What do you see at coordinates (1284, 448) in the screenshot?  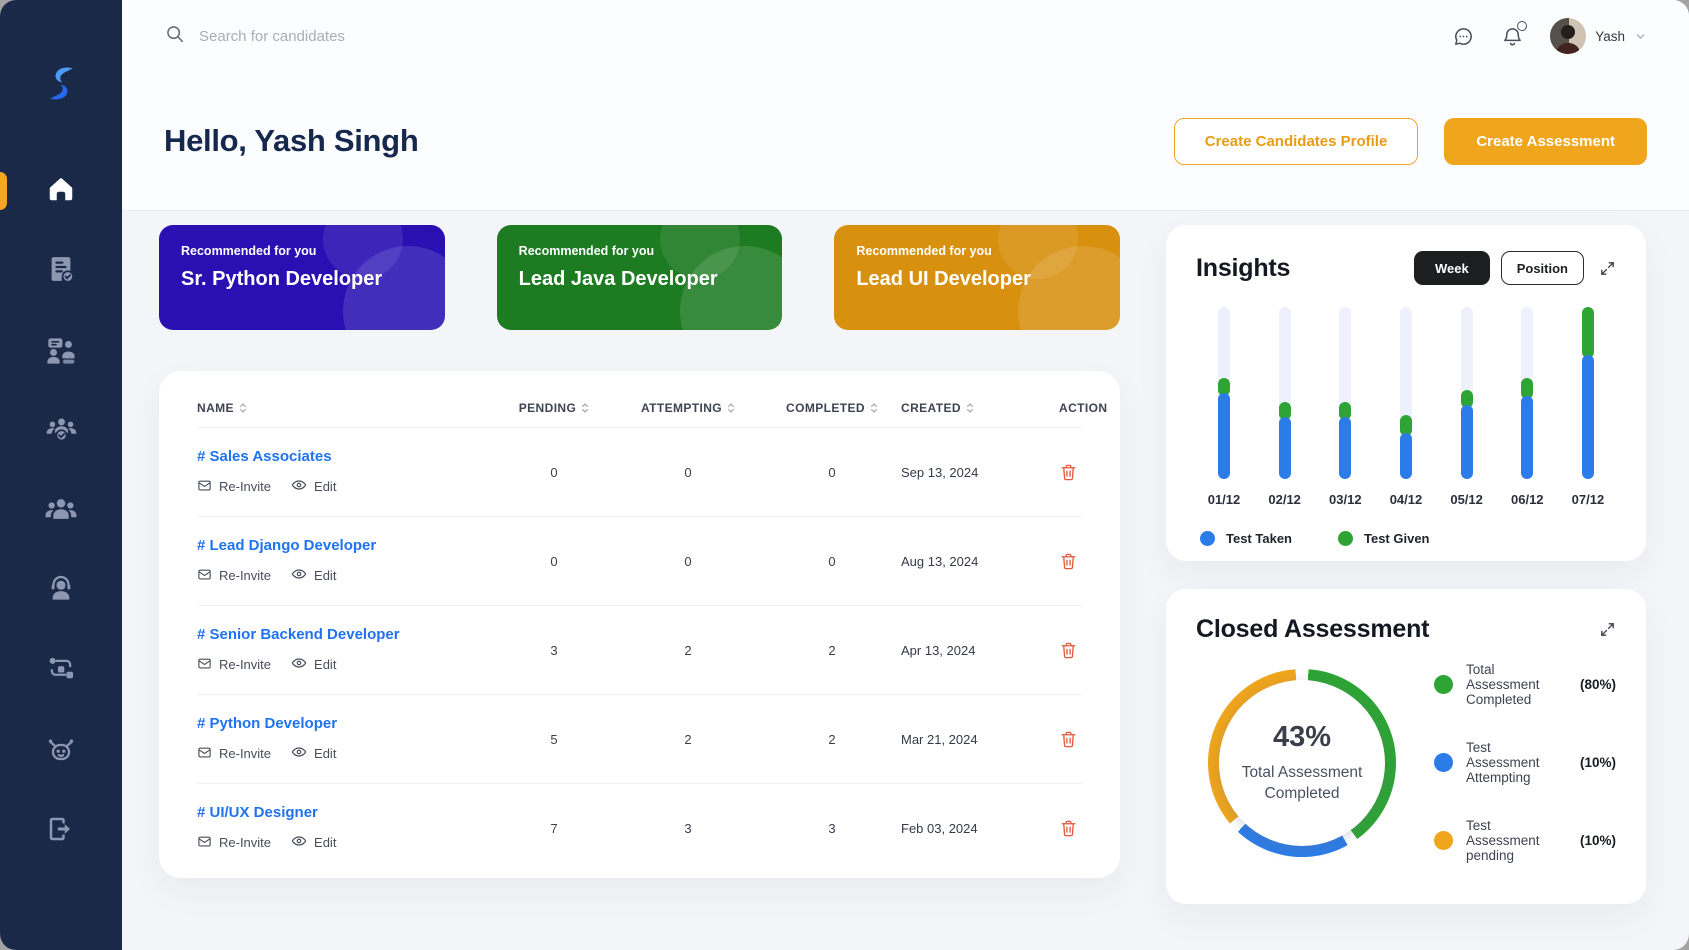 I see `bar-segment-test-taken` at bounding box center [1284, 448].